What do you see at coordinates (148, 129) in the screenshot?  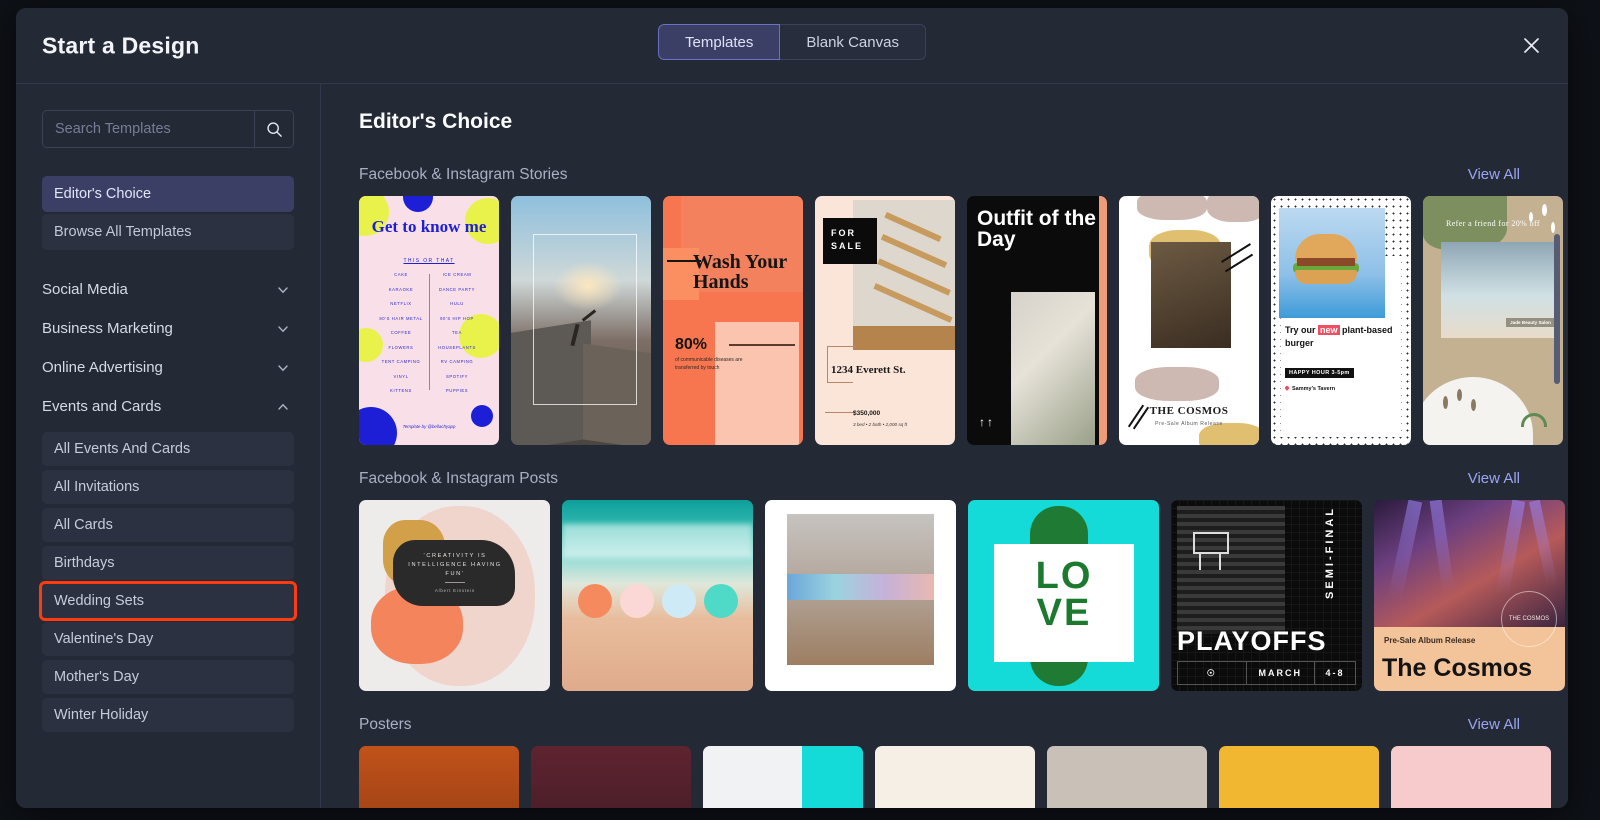 I see `search-input` at bounding box center [148, 129].